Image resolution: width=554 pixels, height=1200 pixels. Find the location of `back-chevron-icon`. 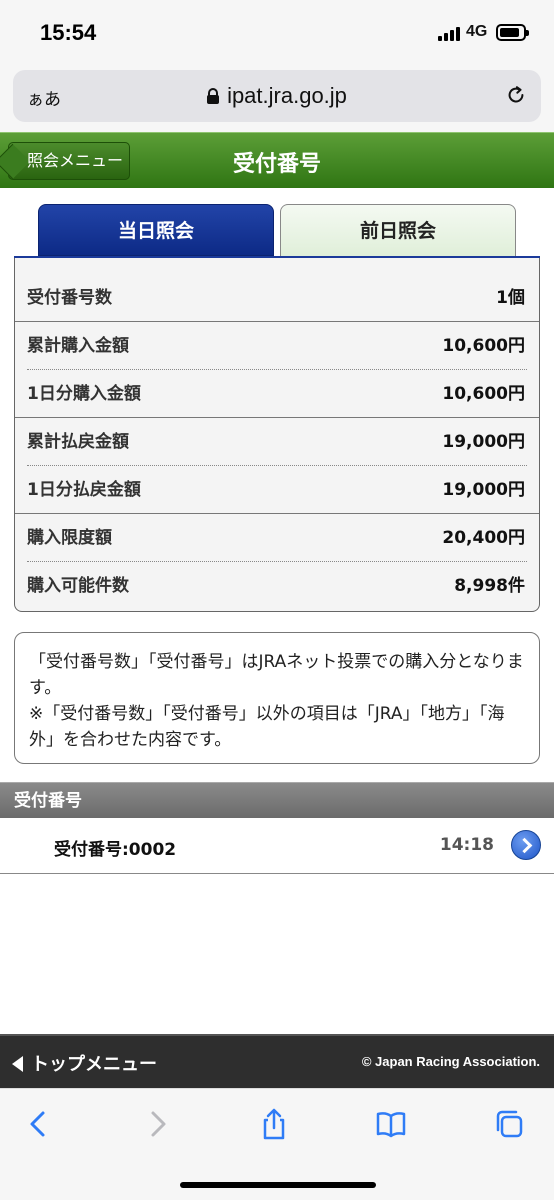

back-chevron-icon is located at coordinates (39, 1124).